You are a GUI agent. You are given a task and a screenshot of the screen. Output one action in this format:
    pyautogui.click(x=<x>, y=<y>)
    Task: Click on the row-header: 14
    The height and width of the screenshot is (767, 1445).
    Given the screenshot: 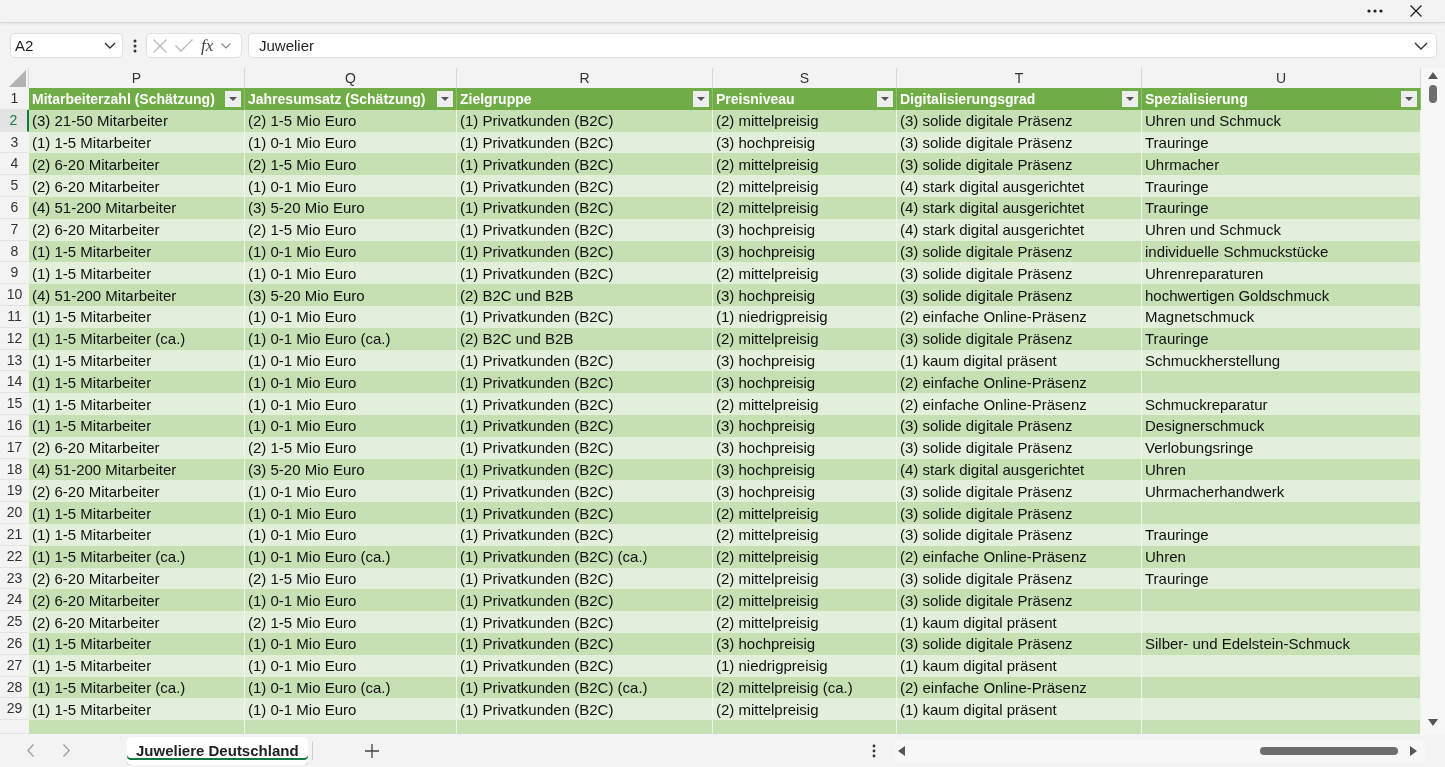 What is the action you would take?
    pyautogui.click(x=14, y=382)
    